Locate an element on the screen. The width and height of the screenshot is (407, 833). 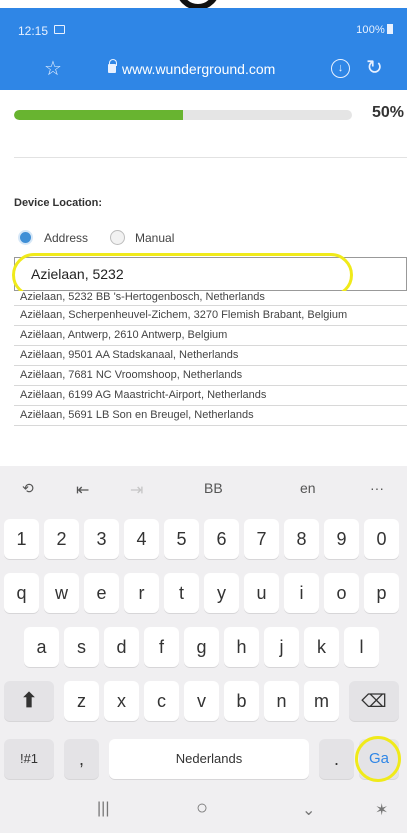
key-x: x is located at coordinates (121, 701).